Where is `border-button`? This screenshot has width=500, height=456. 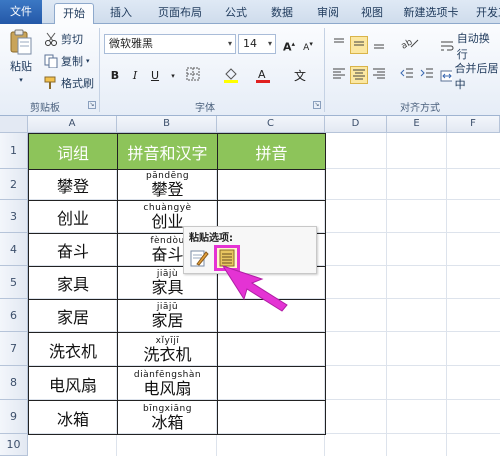
border-button is located at coordinates (193, 76).